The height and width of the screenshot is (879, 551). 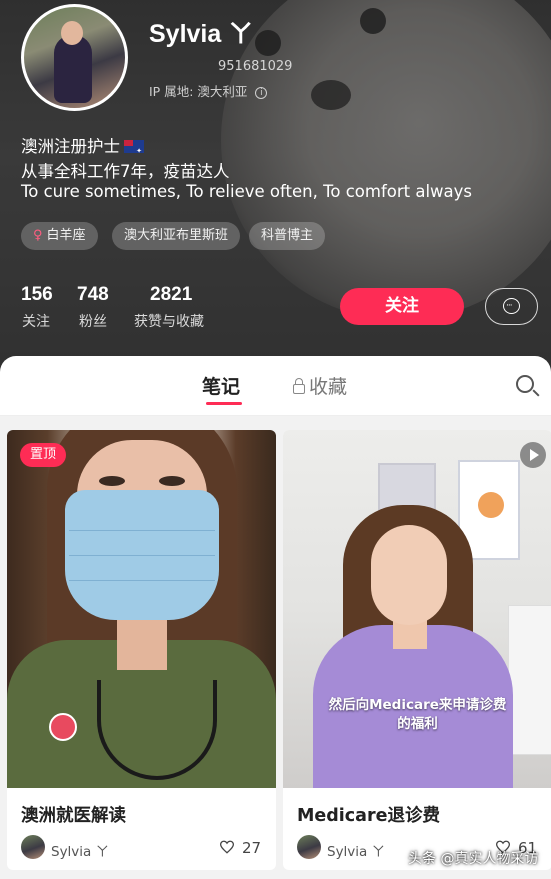 What do you see at coordinates (125, 171) in the screenshot?
I see `bio-line-2: 从事全科工作7年，疫苗达人` at bounding box center [125, 171].